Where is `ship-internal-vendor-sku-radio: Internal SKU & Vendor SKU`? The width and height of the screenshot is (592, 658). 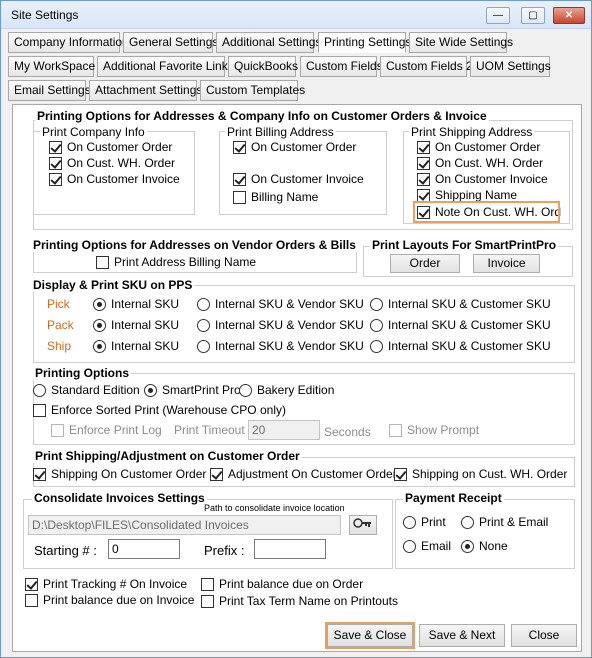
ship-internal-vendor-sku-radio: Internal SKU & Vendor SKU is located at coordinates (280, 346).